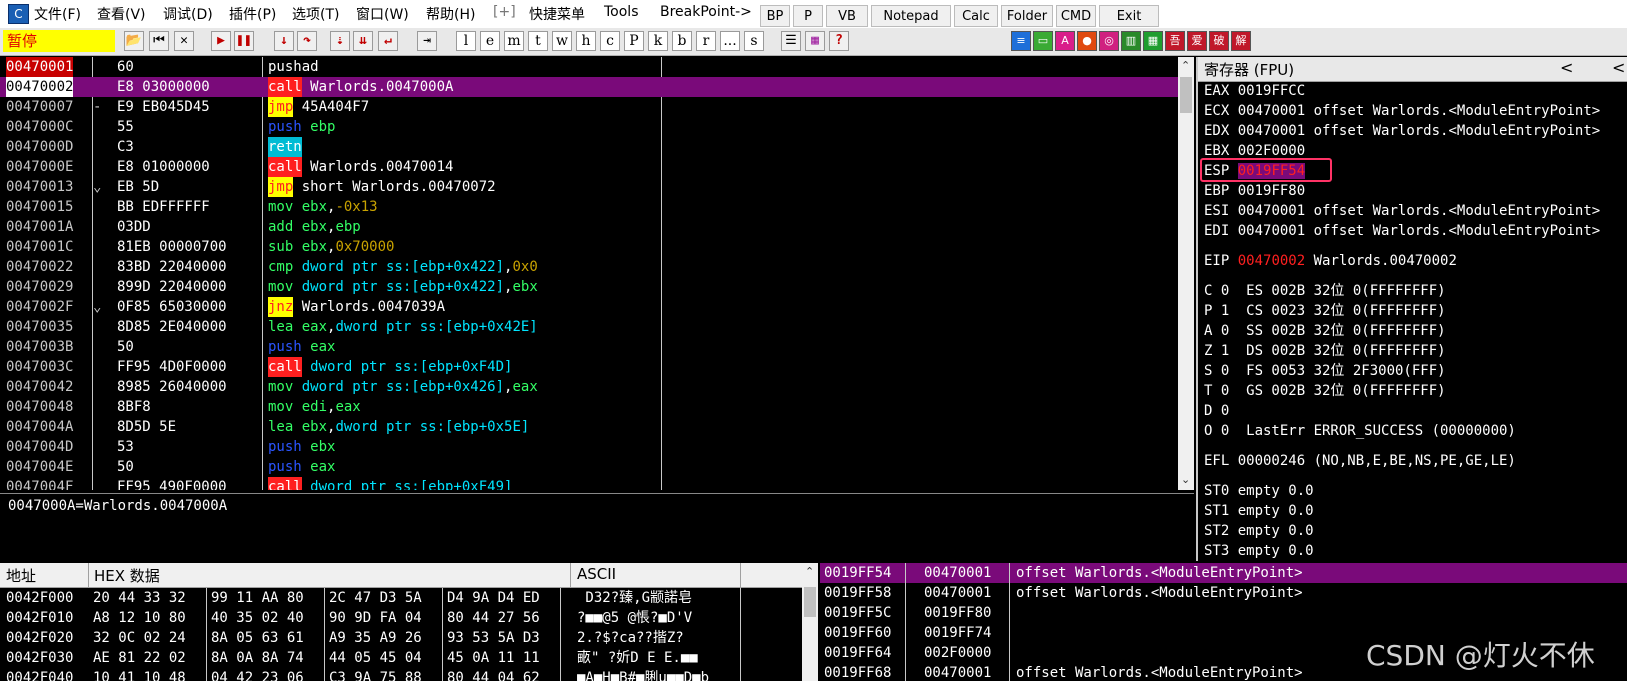  I want to click on menu-view: 查看(V), so click(121, 14).